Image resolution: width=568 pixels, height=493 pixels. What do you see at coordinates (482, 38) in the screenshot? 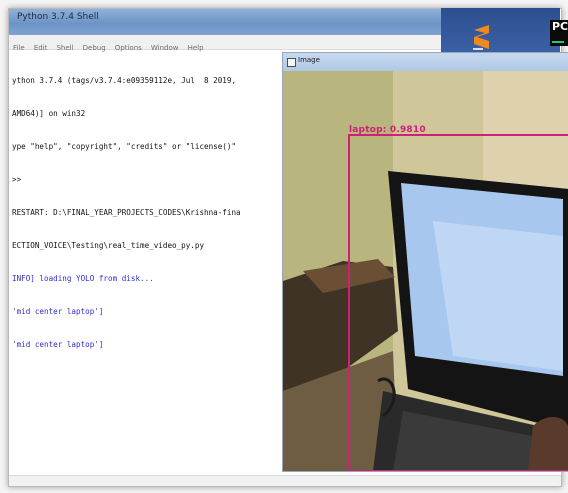
I see `sublime-text-icon` at bounding box center [482, 38].